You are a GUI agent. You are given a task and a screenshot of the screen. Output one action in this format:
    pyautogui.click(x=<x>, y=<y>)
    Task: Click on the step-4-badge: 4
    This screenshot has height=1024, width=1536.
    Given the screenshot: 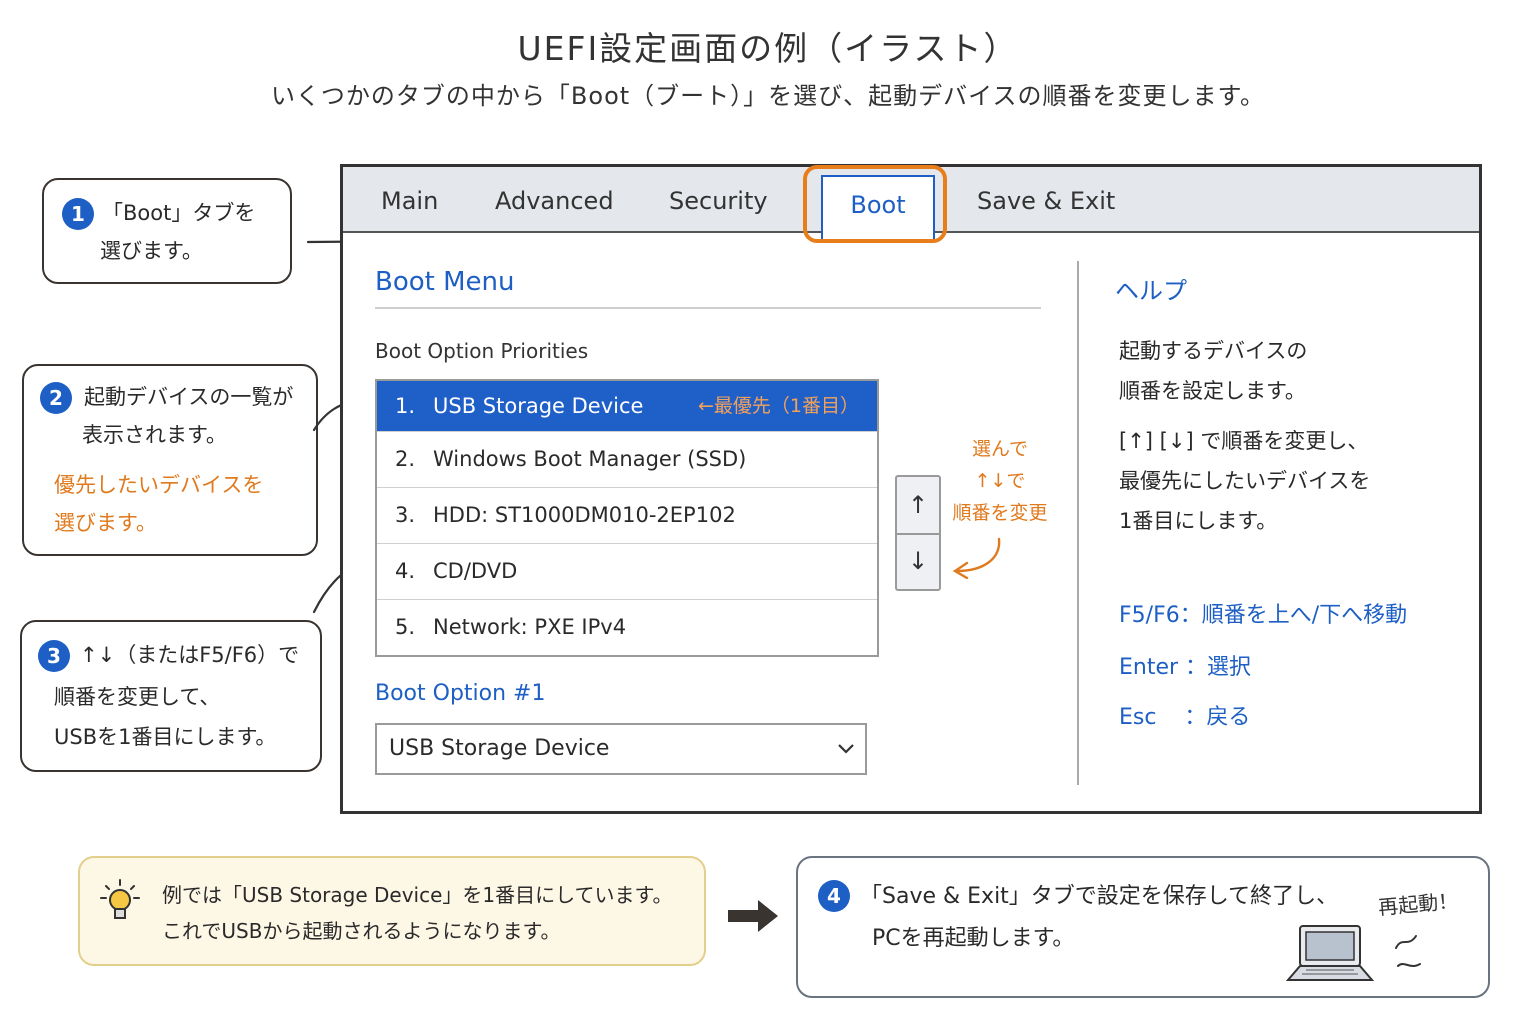 What is the action you would take?
    pyautogui.click(x=834, y=896)
    